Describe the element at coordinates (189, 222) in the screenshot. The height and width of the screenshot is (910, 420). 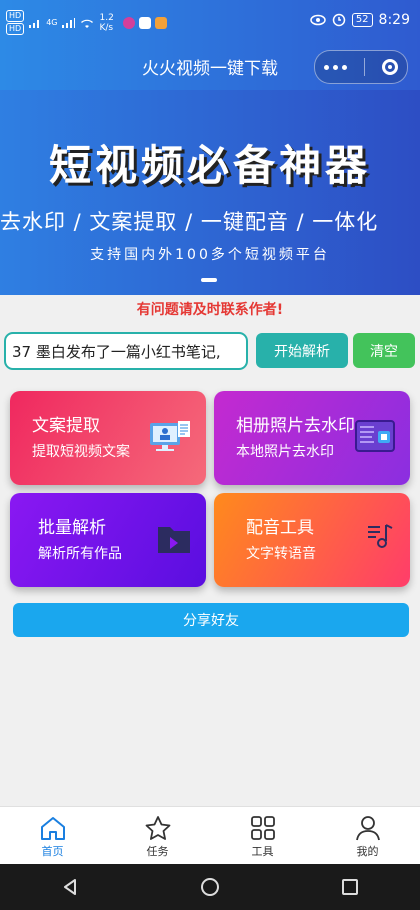
I see `banner-subtitle: 去水印 / 文案提取 / 一键配音 / 一体化` at that location.